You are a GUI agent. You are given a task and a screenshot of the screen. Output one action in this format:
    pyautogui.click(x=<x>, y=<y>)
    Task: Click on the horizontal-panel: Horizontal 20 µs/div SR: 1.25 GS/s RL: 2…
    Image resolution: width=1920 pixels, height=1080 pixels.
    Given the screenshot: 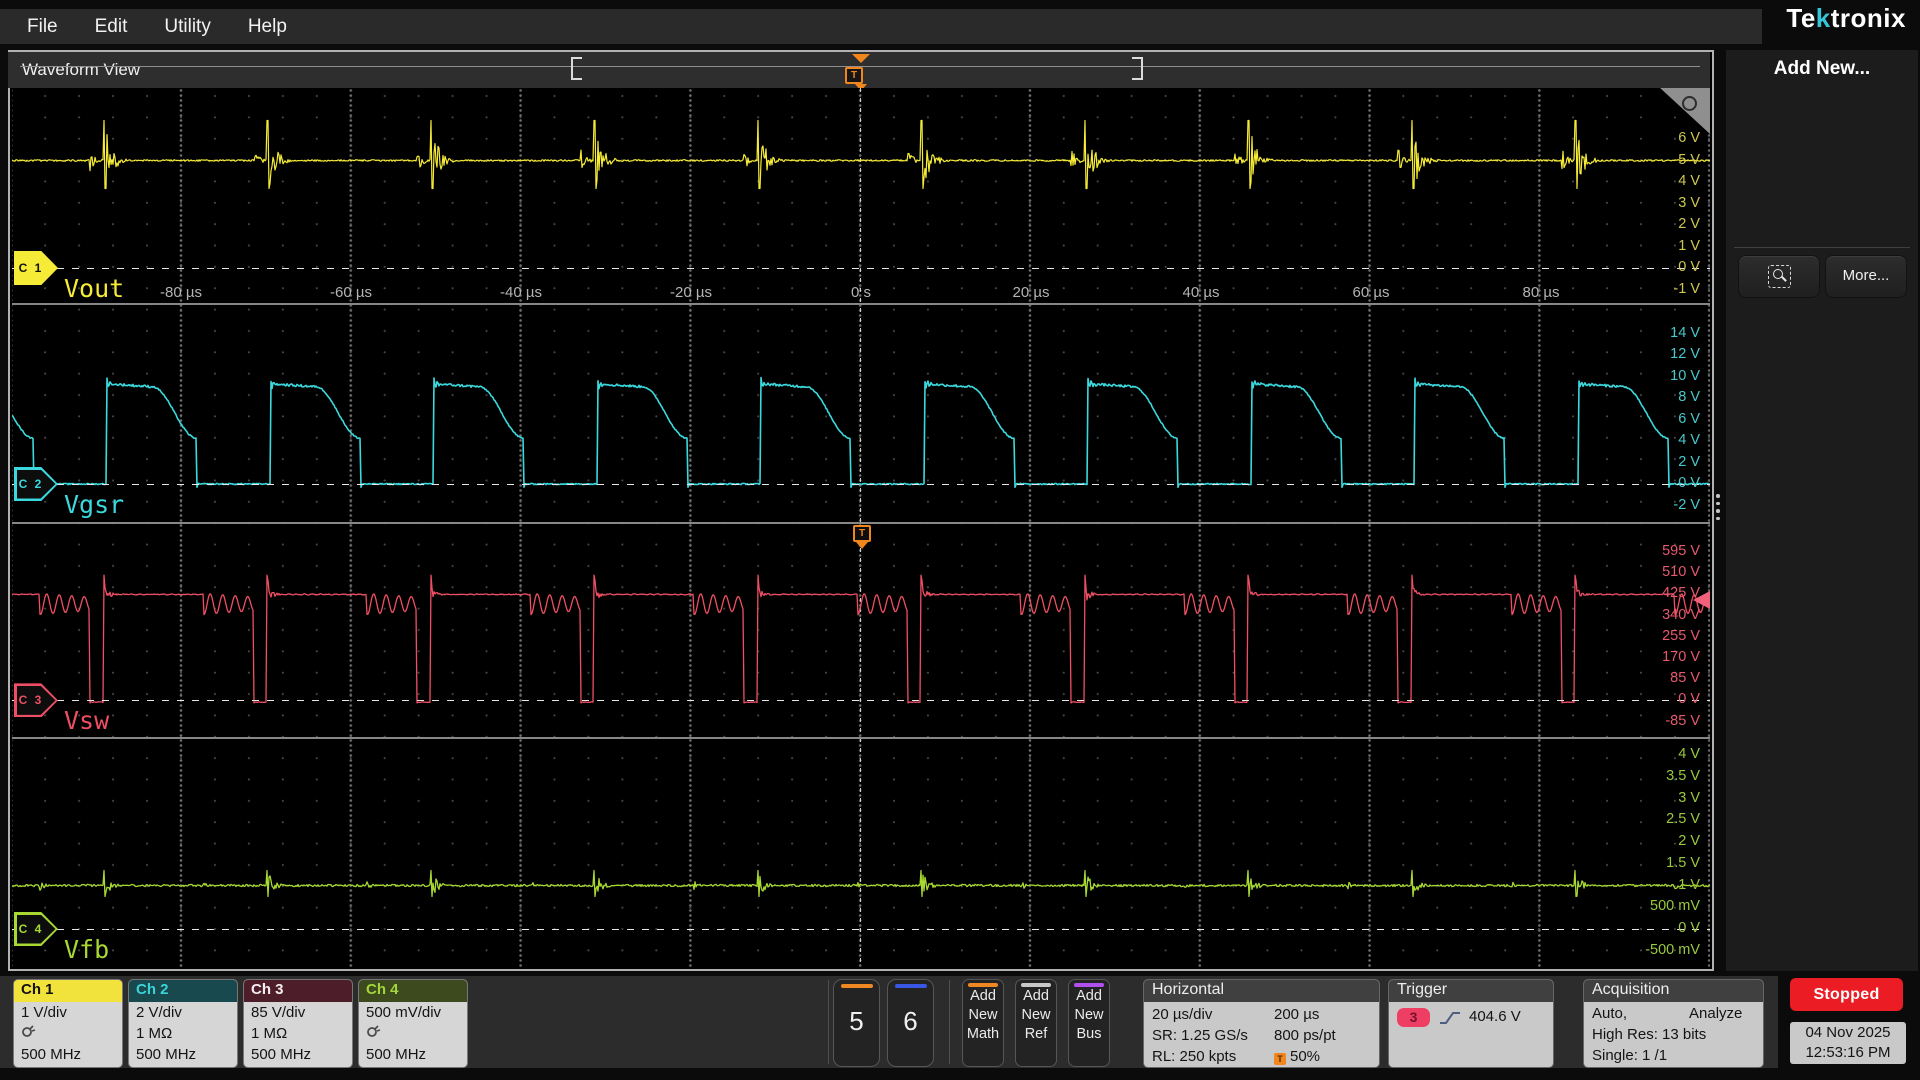 What is the action you would take?
    pyautogui.click(x=1261, y=1023)
    